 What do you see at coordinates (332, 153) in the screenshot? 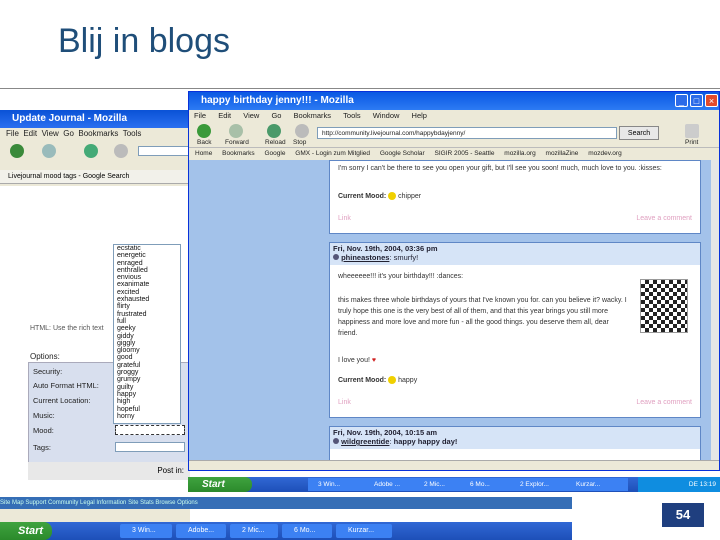
I see `bookmark-item: GMX - Login zum Mitglied` at bounding box center [332, 153].